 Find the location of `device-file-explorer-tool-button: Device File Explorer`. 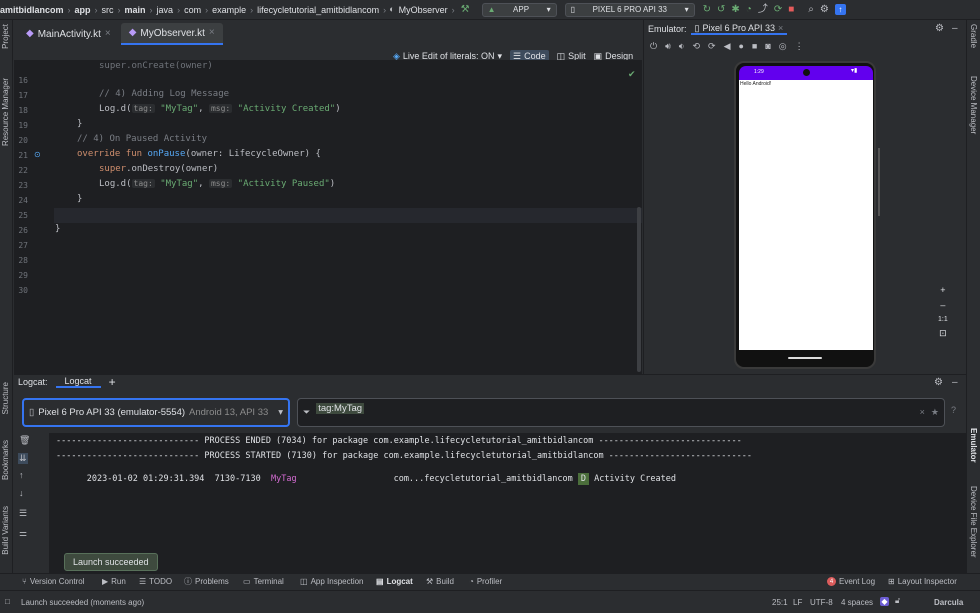

device-file-explorer-tool-button: Device File Explorer is located at coordinates (973, 522).